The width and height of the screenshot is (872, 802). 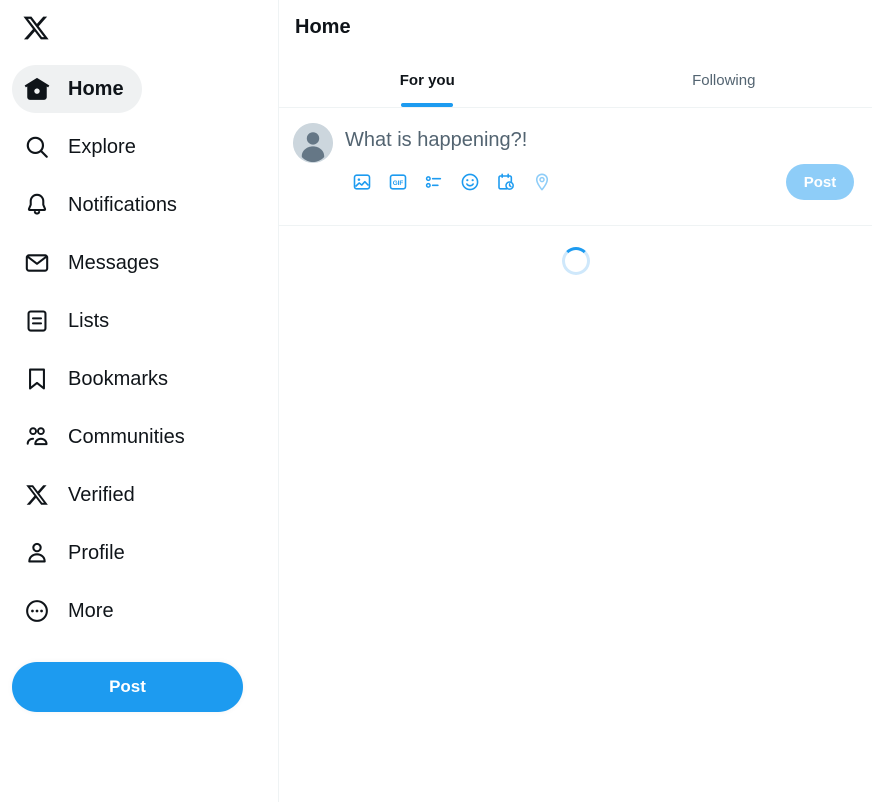 What do you see at coordinates (37, 263) in the screenshot?
I see `envelope-icon` at bounding box center [37, 263].